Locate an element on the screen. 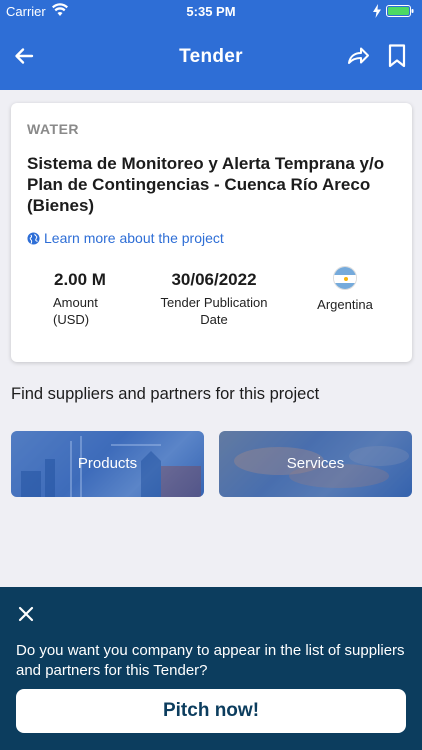 The width and height of the screenshot is (422, 750). amount-label: Amount (USD) is located at coordinates (75, 311).